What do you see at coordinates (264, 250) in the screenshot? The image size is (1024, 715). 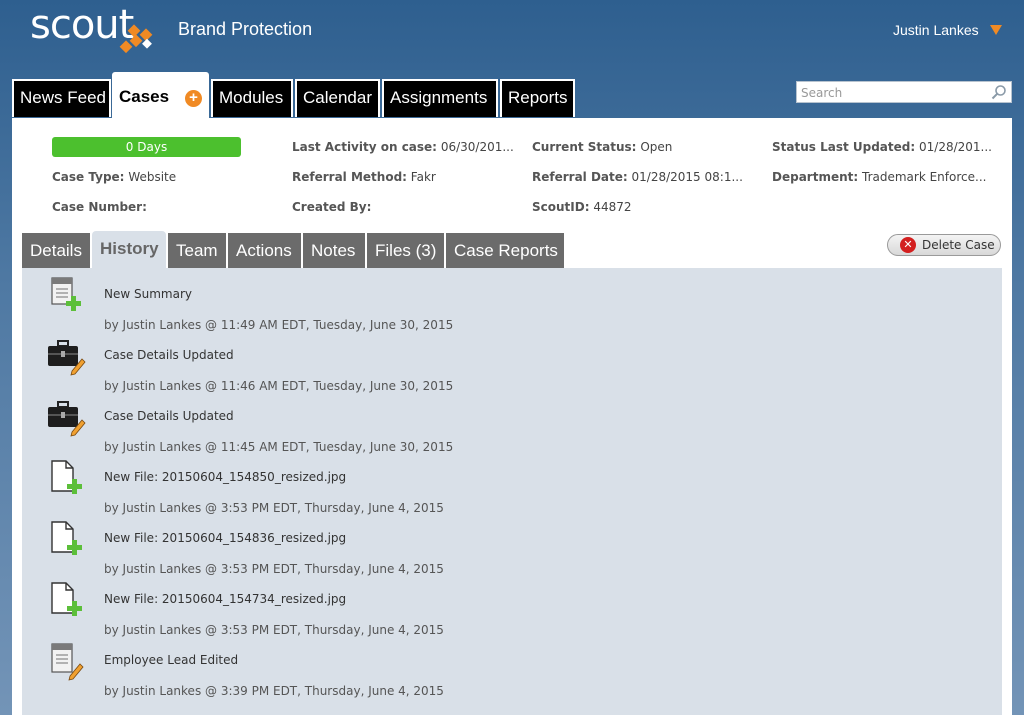 I see `tab-actions: Actions` at bounding box center [264, 250].